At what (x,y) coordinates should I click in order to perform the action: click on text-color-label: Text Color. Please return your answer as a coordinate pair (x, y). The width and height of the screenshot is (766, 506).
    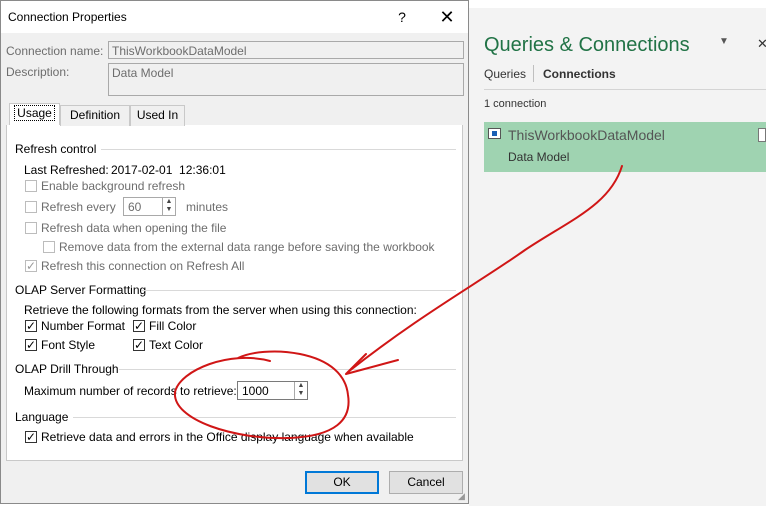
    Looking at the image, I should click on (176, 345).